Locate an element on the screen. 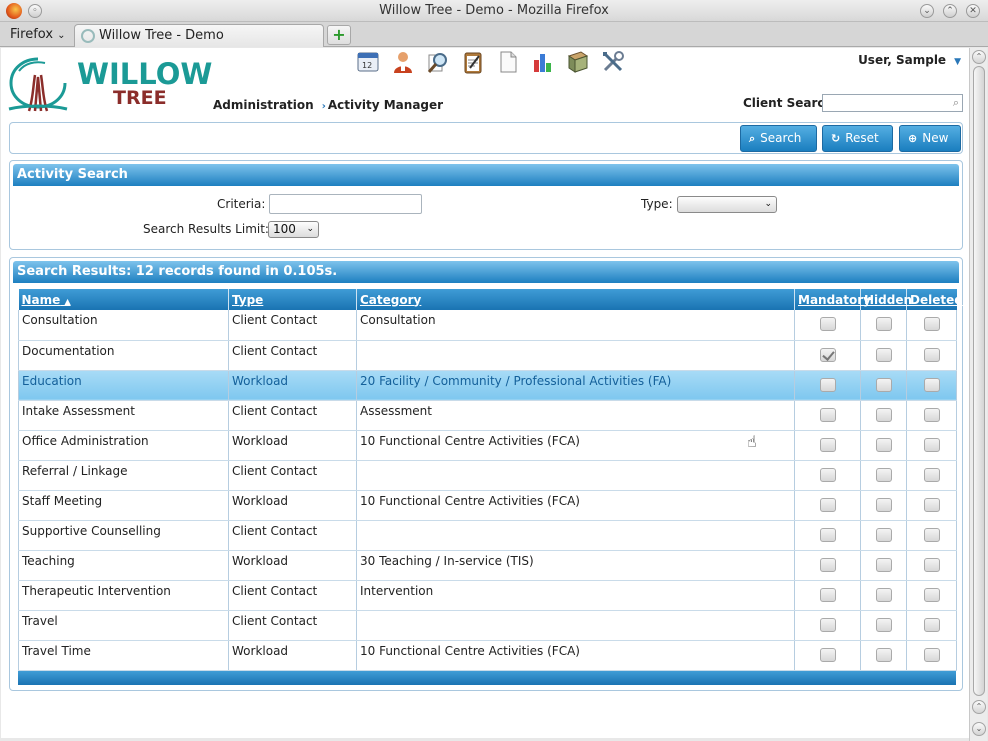  cell-name: Office Administration is located at coordinates (123, 445).